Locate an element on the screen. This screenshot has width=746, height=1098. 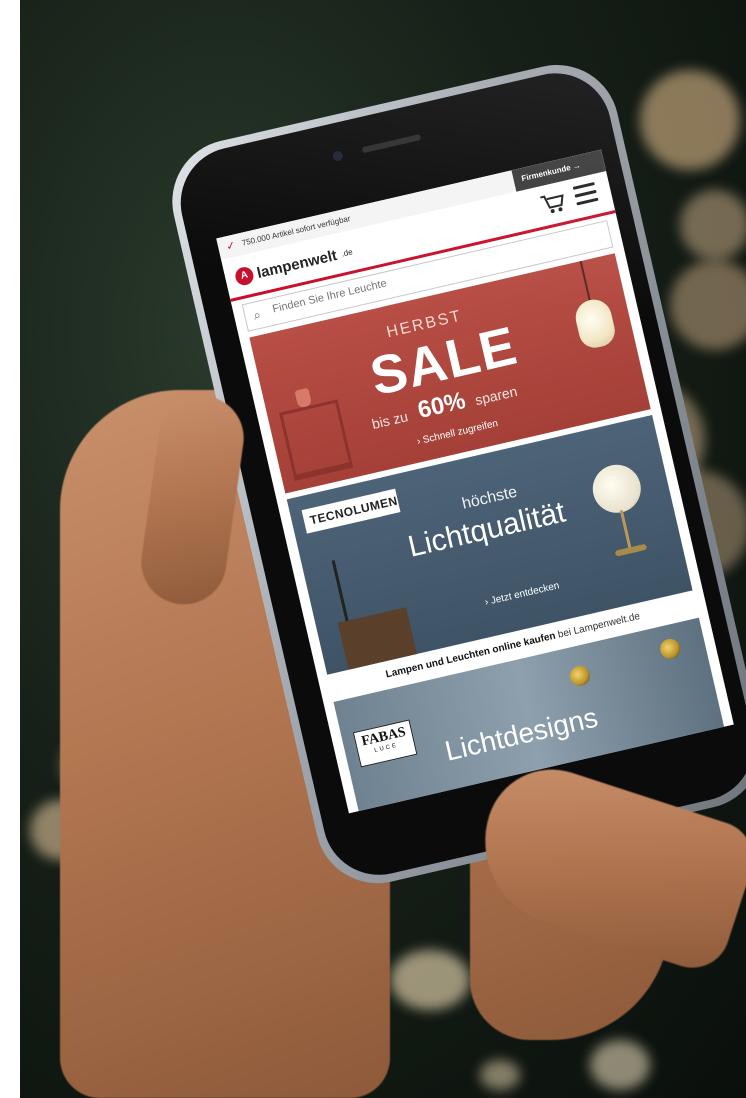
sale-suffix: sparen is located at coordinates (496, 395).